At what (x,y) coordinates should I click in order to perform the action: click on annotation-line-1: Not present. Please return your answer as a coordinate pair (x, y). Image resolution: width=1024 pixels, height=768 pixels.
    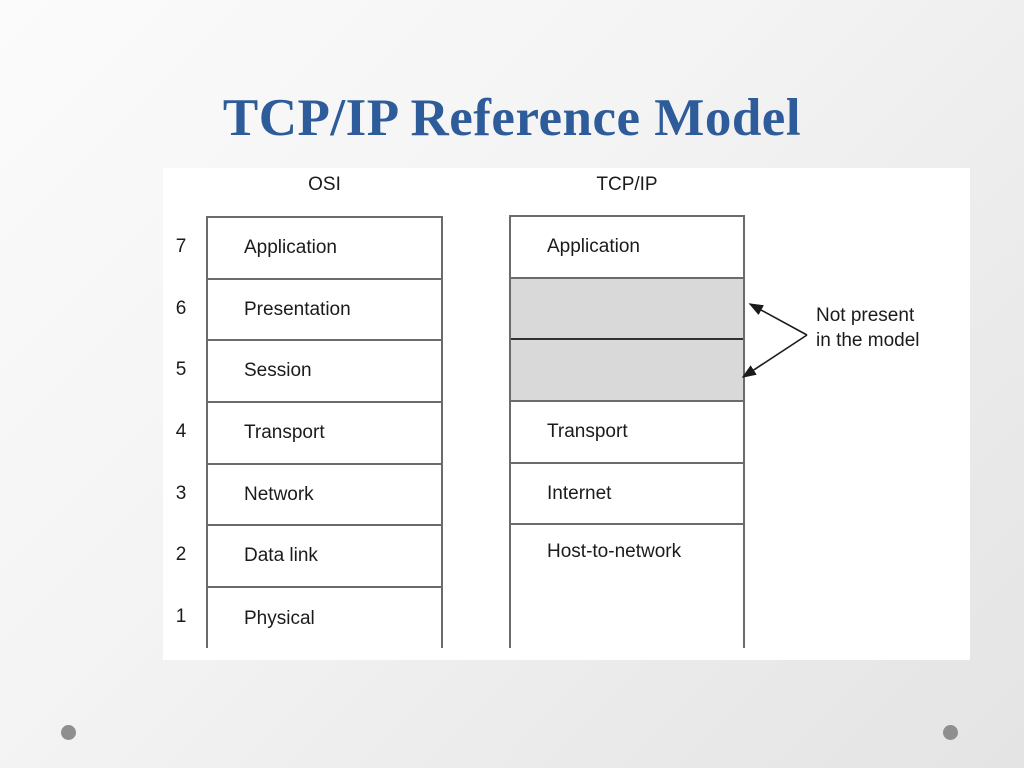
    Looking at the image, I should click on (865, 315).